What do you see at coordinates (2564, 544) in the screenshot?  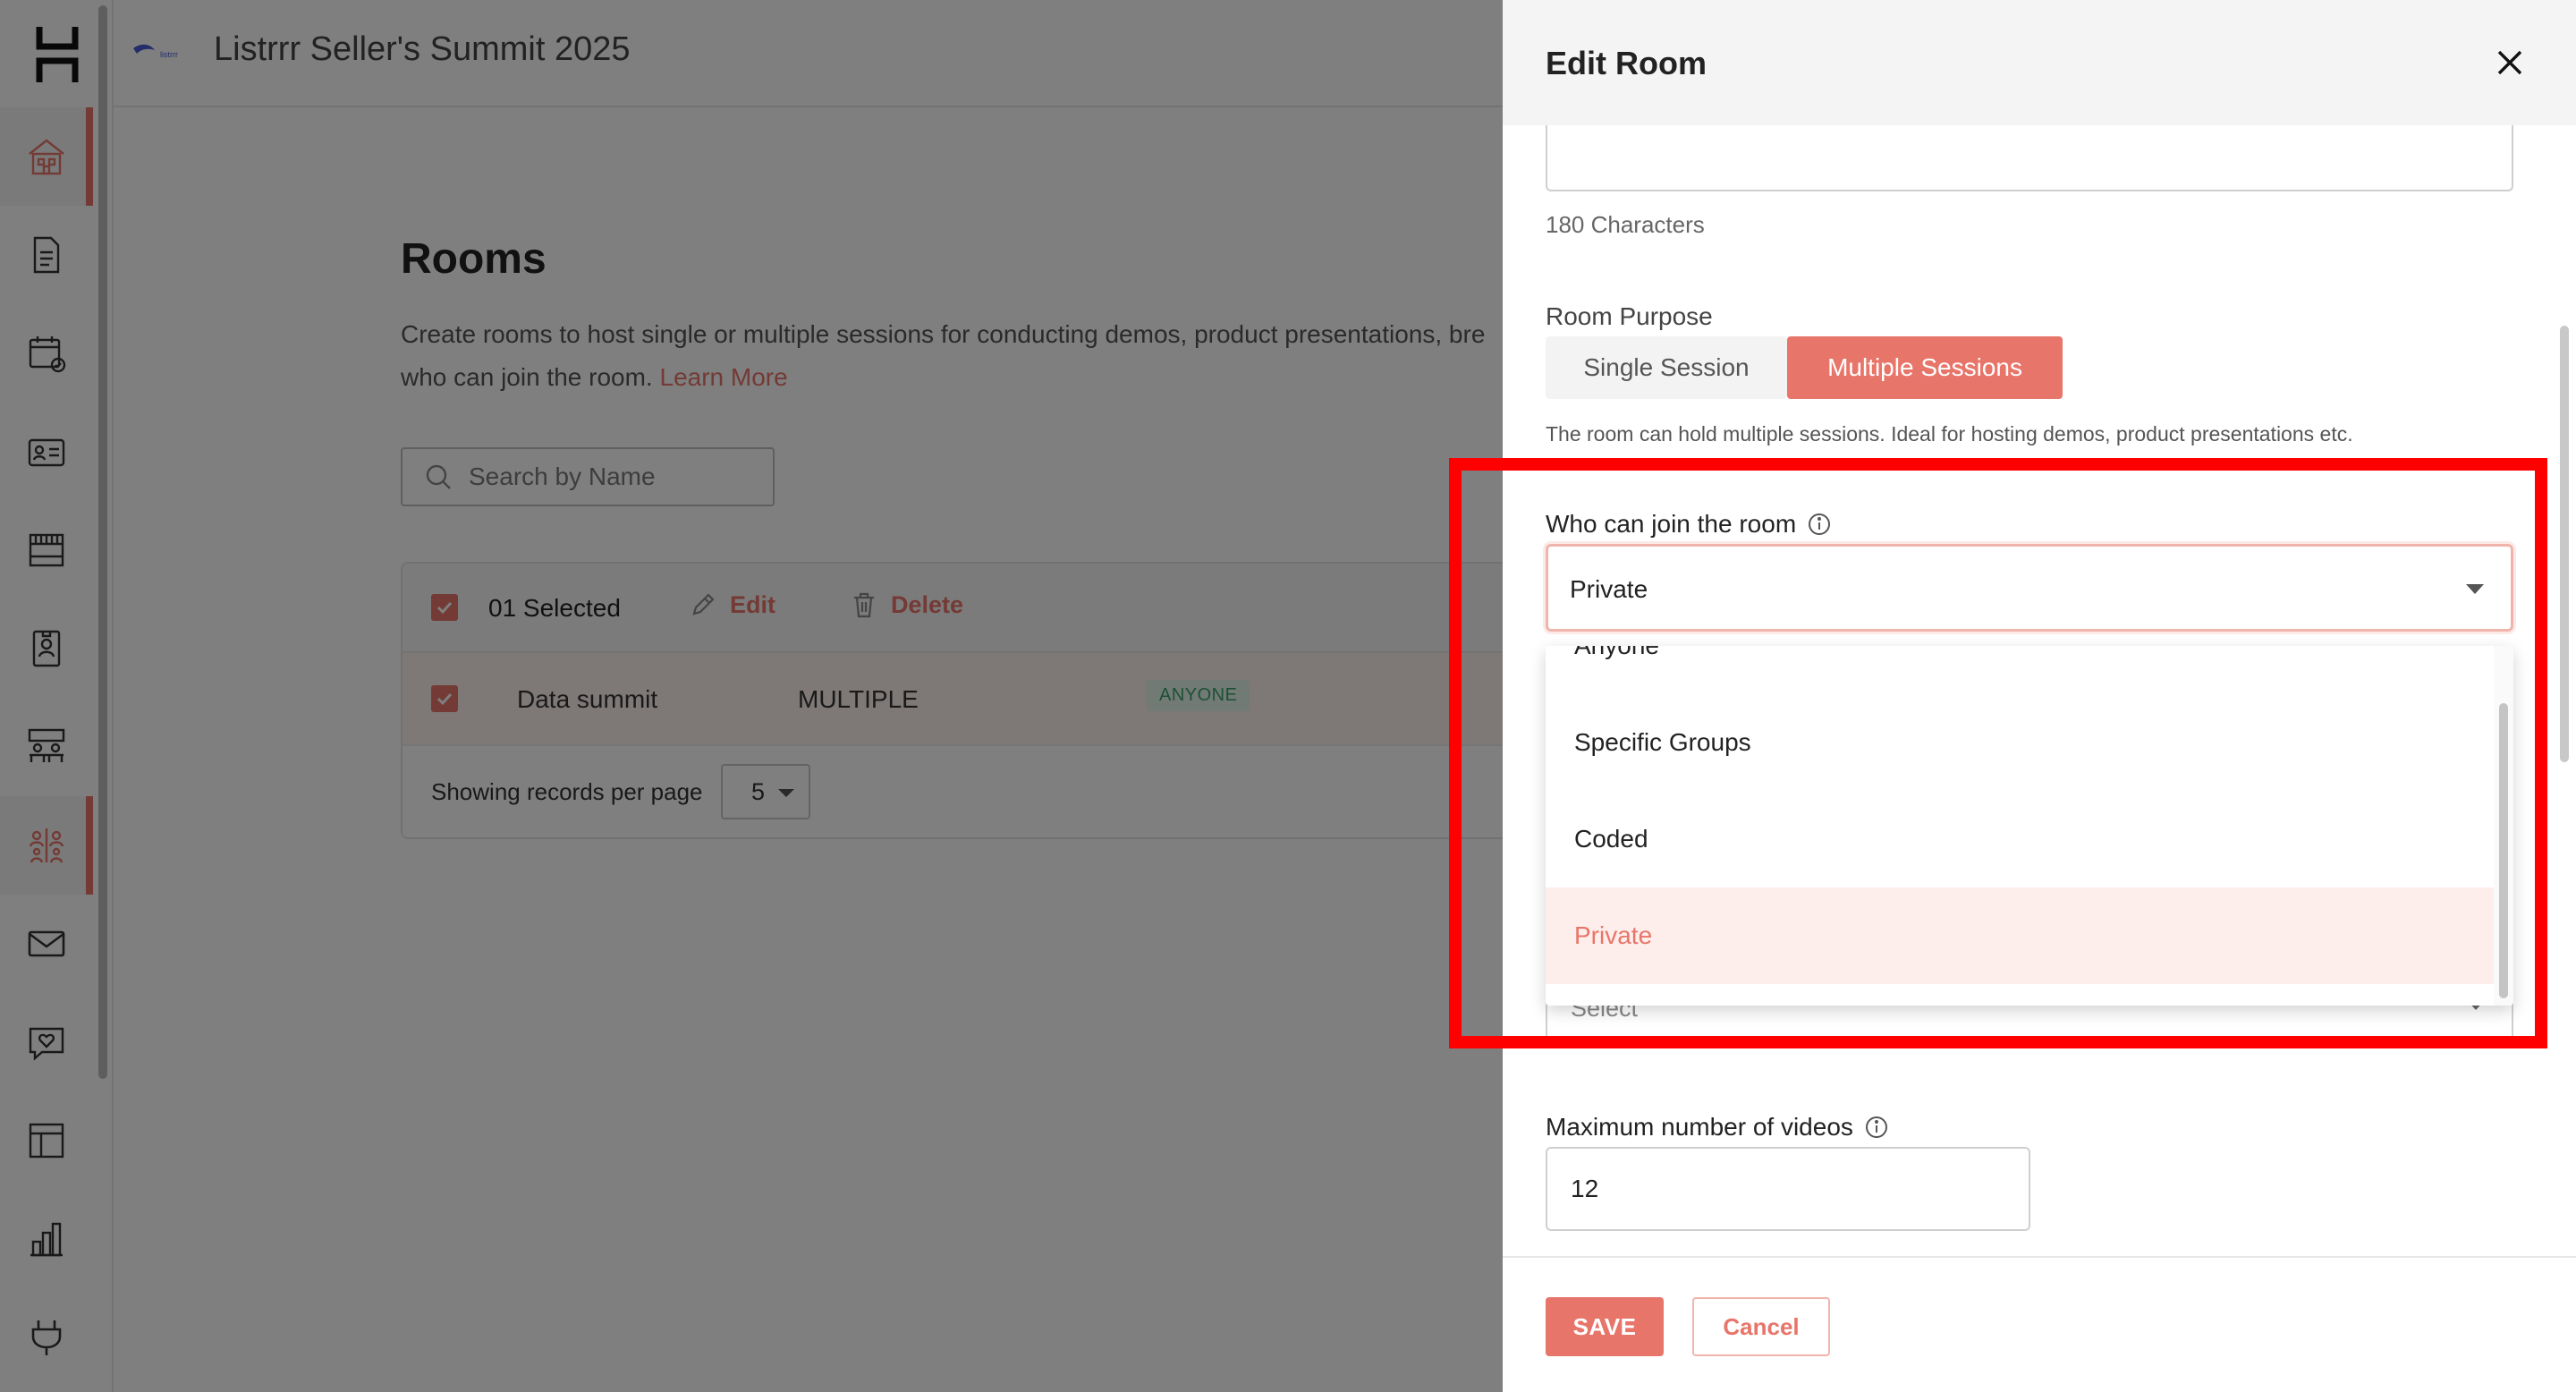 I see `drawer-scrollbar` at bounding box center [2564, 544].